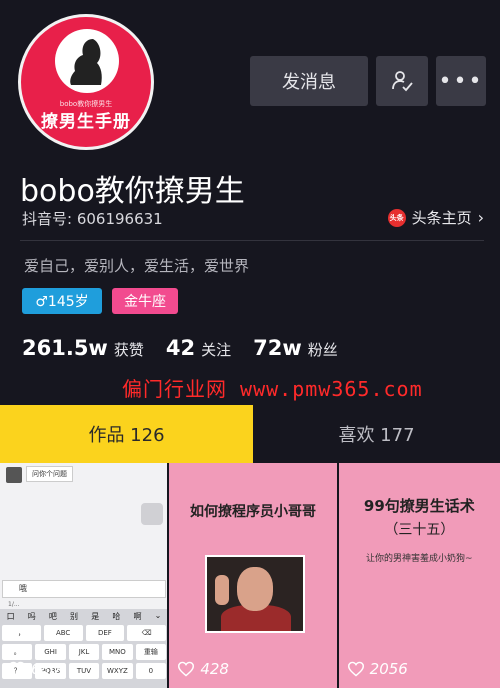 The image size is (500, 688). Describe the element at coordinates (151, 671) in the screenshot. I see `key: 0` at that location.